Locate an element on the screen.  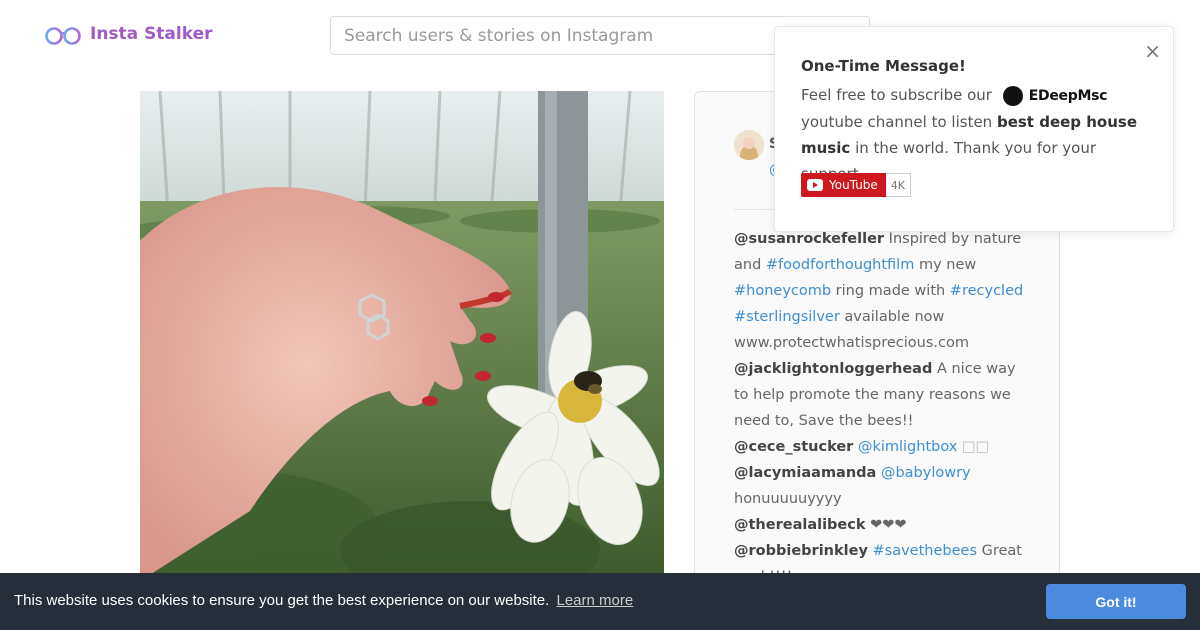
comment-text: □□ is located at coordinates (973, 447).